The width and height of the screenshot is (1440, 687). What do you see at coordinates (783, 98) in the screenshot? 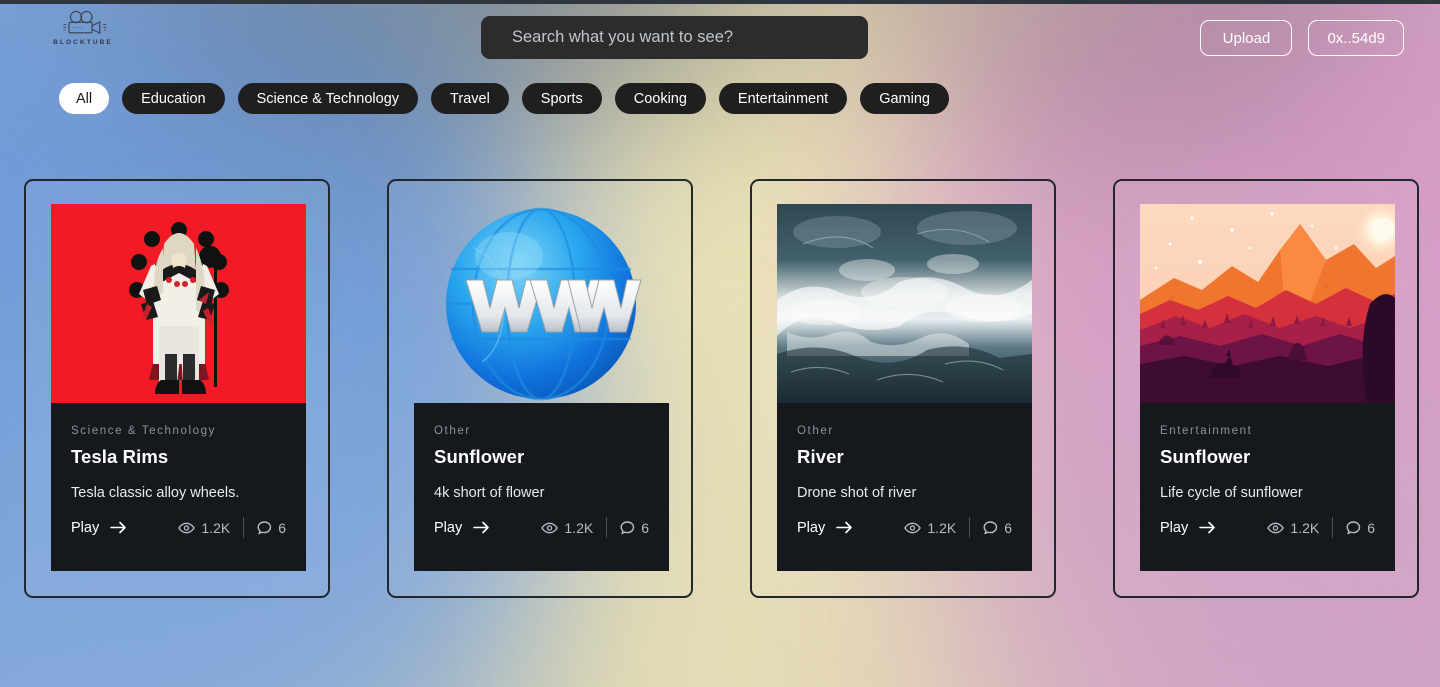
I see `category-pill-entertainment: Entertainment` at bounding box center [783, 98].